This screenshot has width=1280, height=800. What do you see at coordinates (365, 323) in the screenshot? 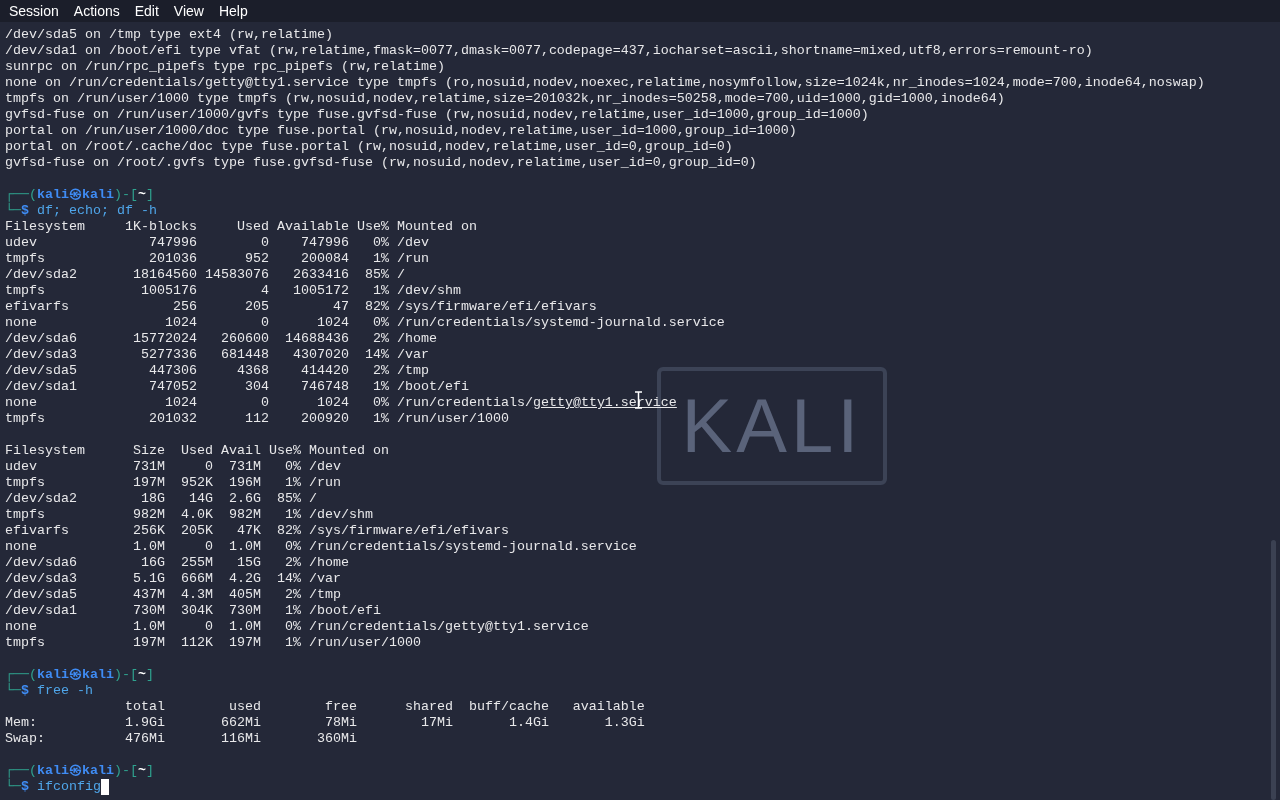
I see `output-line: none 1024 0 1024 0% /run/credentials/systemd-journald.service` at bounding box center [365, 323].